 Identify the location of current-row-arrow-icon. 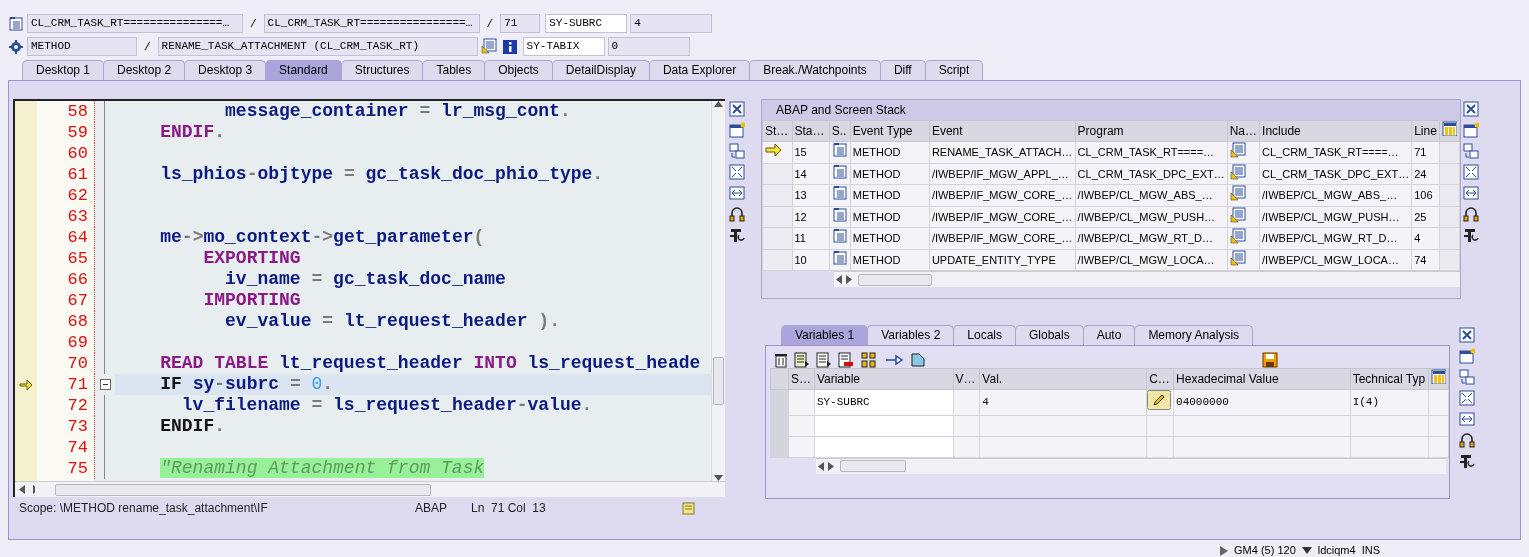
(773, 150).